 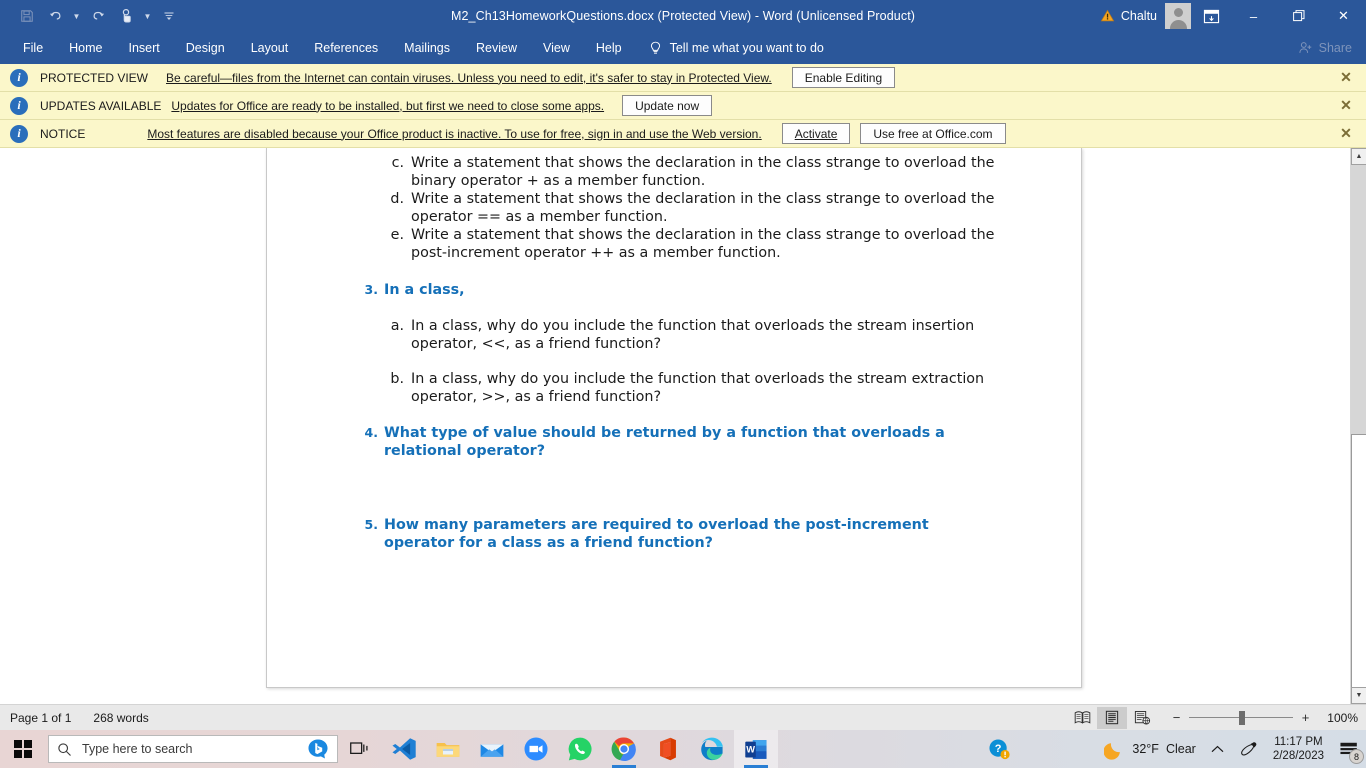 What do you see at coordinates (756, 749) in the screenshot?
I see `microsoft-word-icon: W` at bounding box center [756, 749].